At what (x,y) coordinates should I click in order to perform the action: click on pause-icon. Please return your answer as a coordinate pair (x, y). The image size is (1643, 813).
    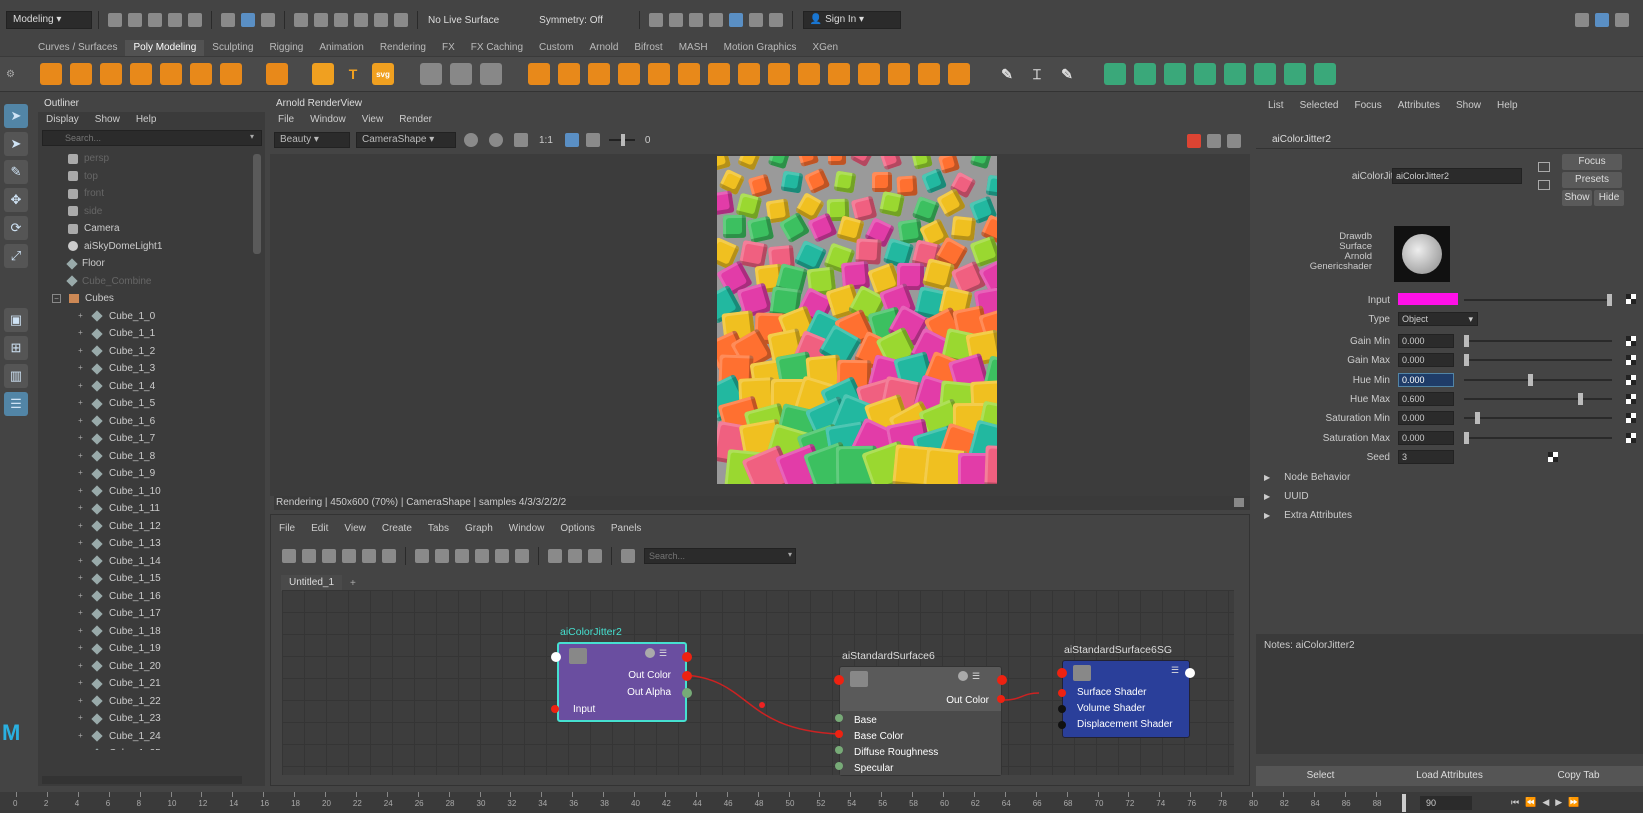
    Looking at the image, I should click on (775, 20).